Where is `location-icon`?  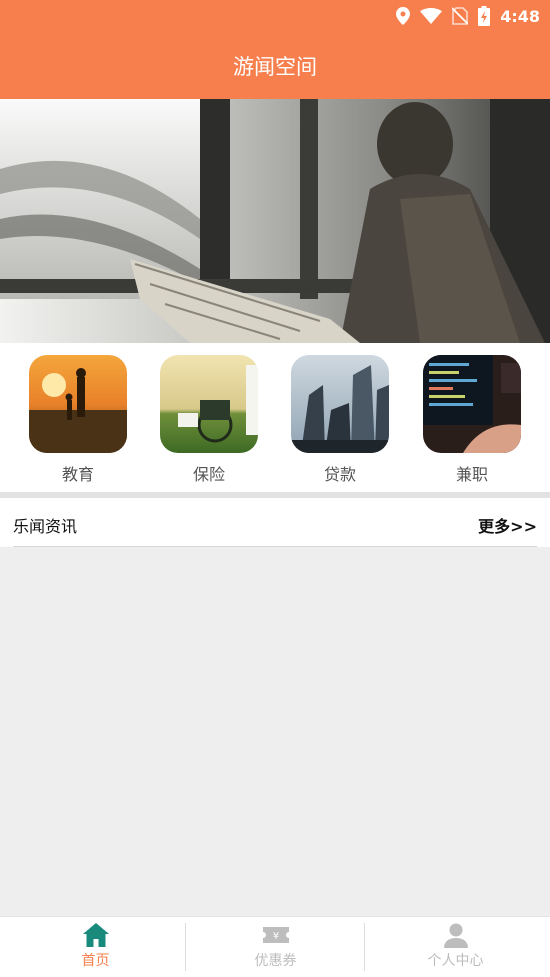 location-icon is located at coordinates (403, 16).